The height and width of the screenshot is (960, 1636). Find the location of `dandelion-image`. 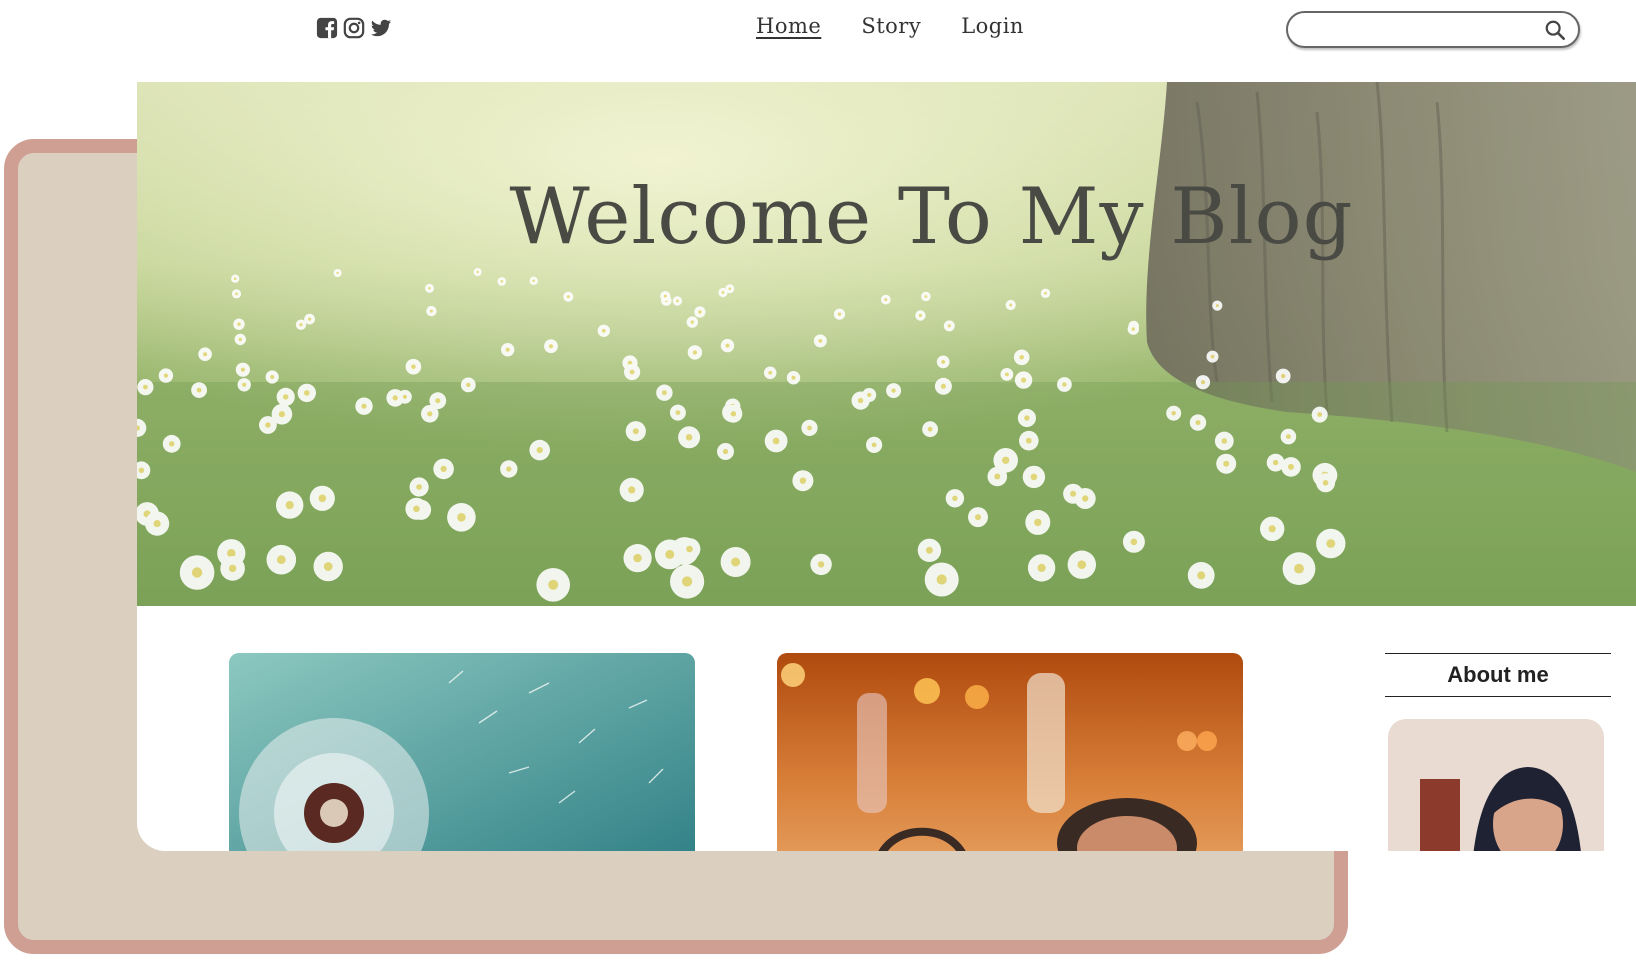

dandelion-image is located at coordinates (462, 752).